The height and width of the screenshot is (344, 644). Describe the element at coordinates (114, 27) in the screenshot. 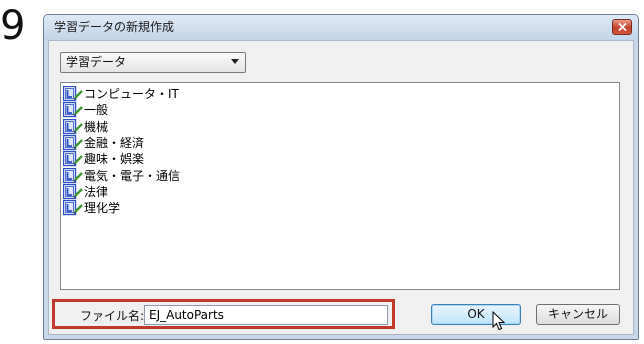

I see `window-title: 学習データの新規作成` at that location.